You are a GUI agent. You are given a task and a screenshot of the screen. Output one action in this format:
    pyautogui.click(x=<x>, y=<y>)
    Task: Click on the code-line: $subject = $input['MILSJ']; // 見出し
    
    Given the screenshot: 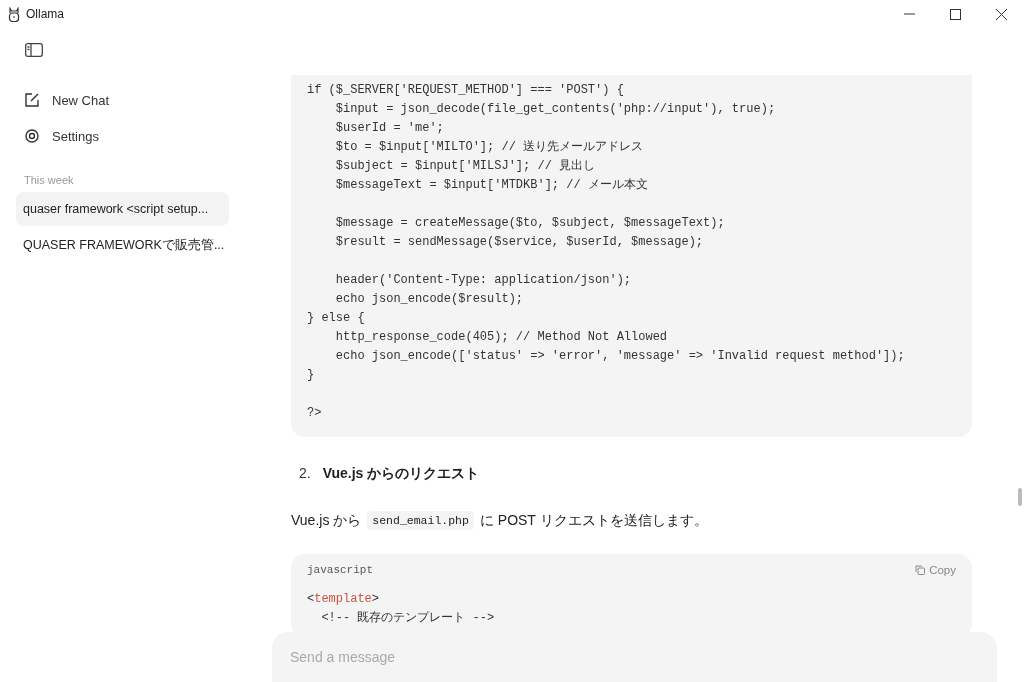 What is the action you would take?
    pyautogui.click(x=465, y=166)
    